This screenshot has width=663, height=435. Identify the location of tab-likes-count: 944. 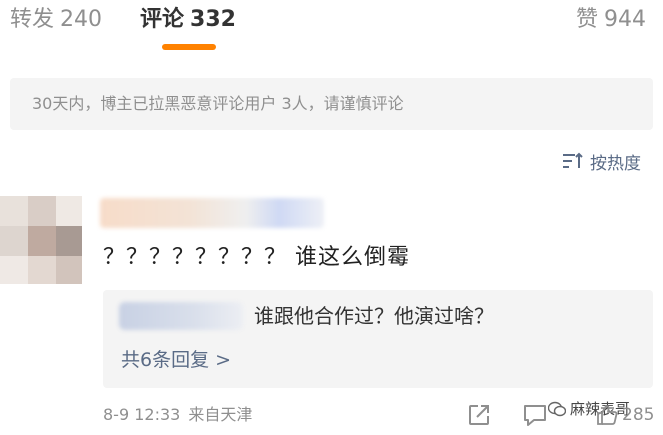
(625, 19).